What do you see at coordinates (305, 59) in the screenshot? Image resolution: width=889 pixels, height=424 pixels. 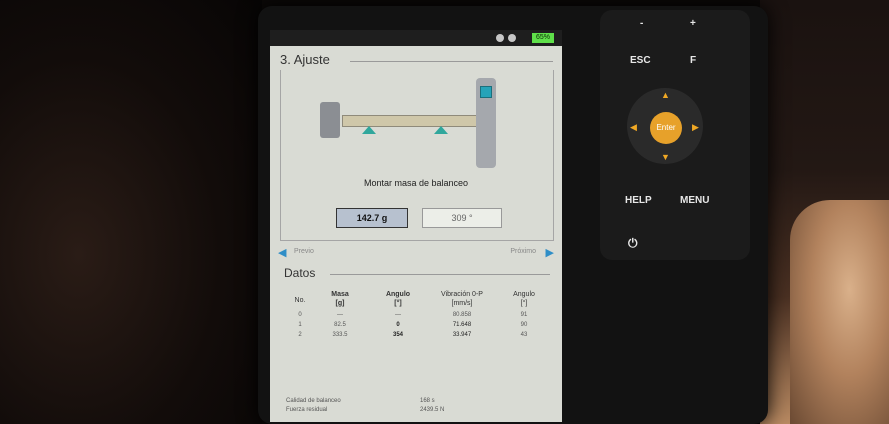 I see `page-title: 3. Ajuste` at bounding box center [305, 59].